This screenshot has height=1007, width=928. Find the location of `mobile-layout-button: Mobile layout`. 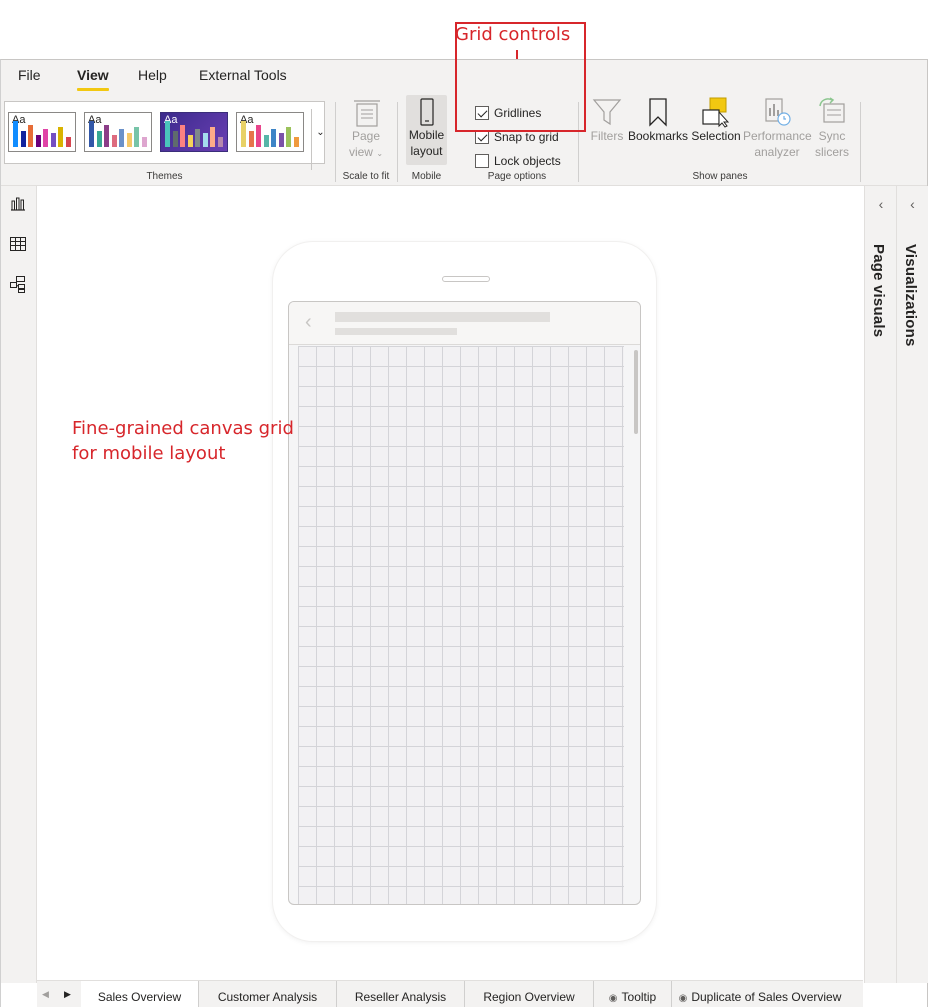

mobile-layout-button: Mobile layout is located at coordinates (426, 130).